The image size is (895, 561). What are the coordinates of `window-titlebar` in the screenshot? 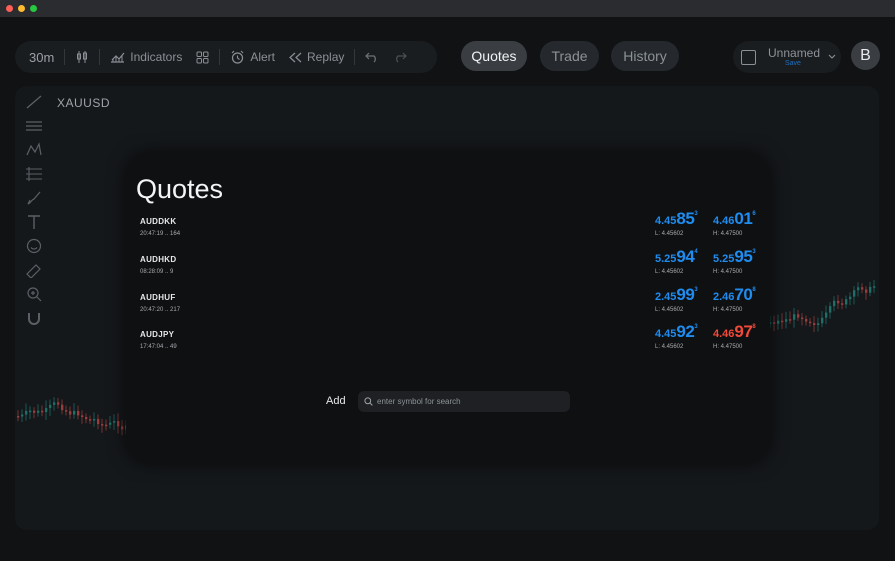 It's located at (447, 8).